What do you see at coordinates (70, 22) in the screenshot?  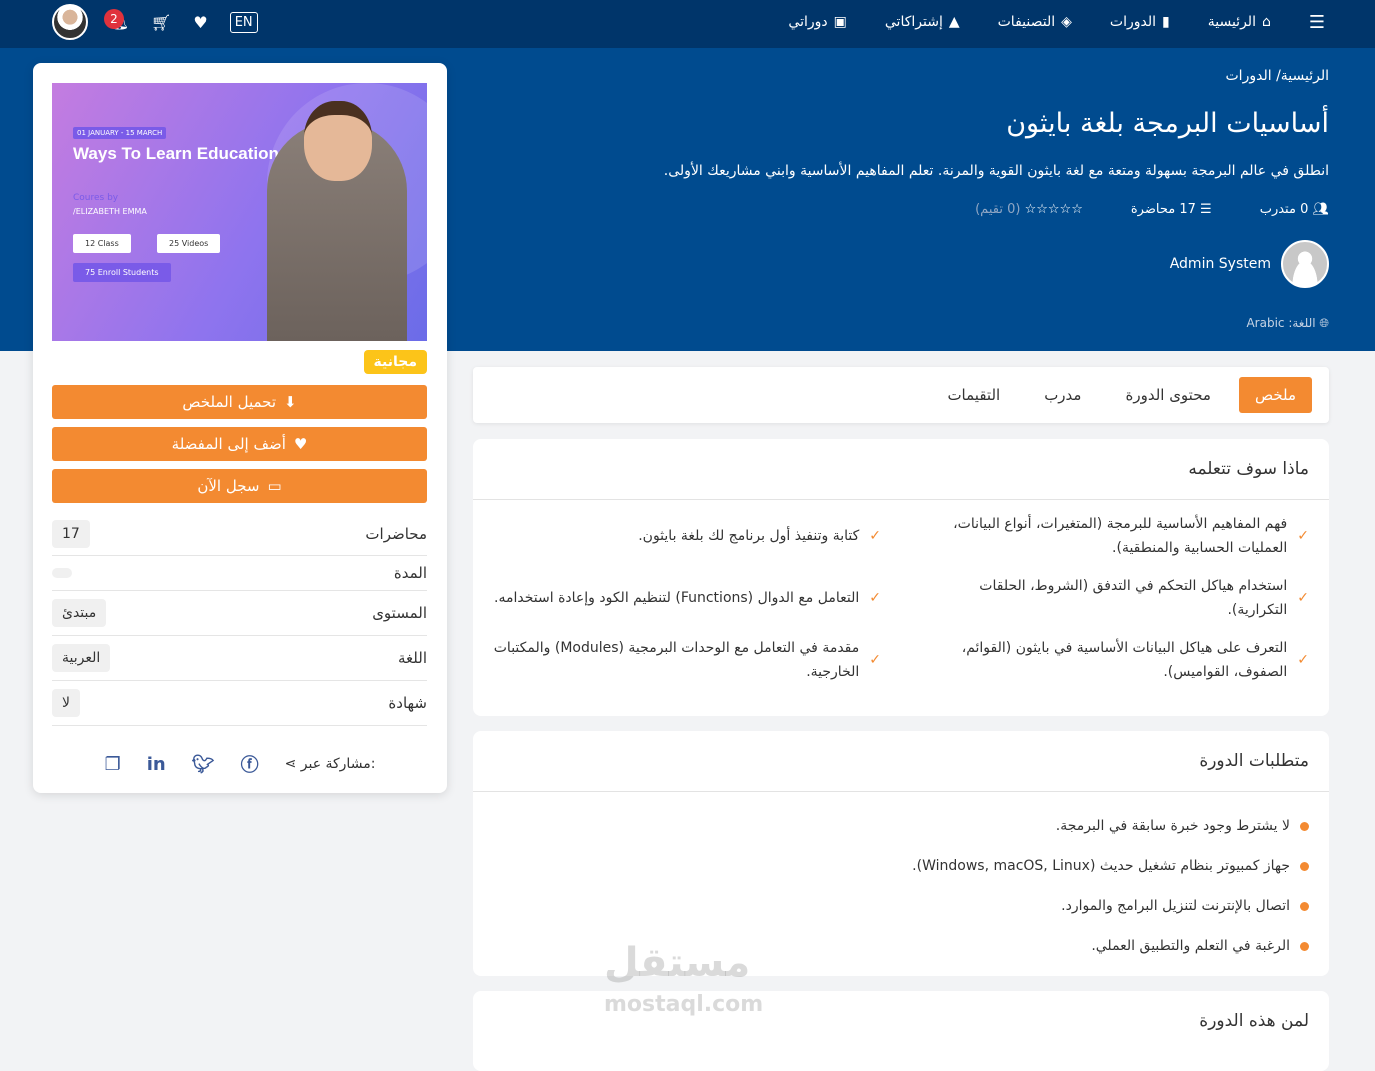 I see `user-avatar` at bounding box center [70, 22].